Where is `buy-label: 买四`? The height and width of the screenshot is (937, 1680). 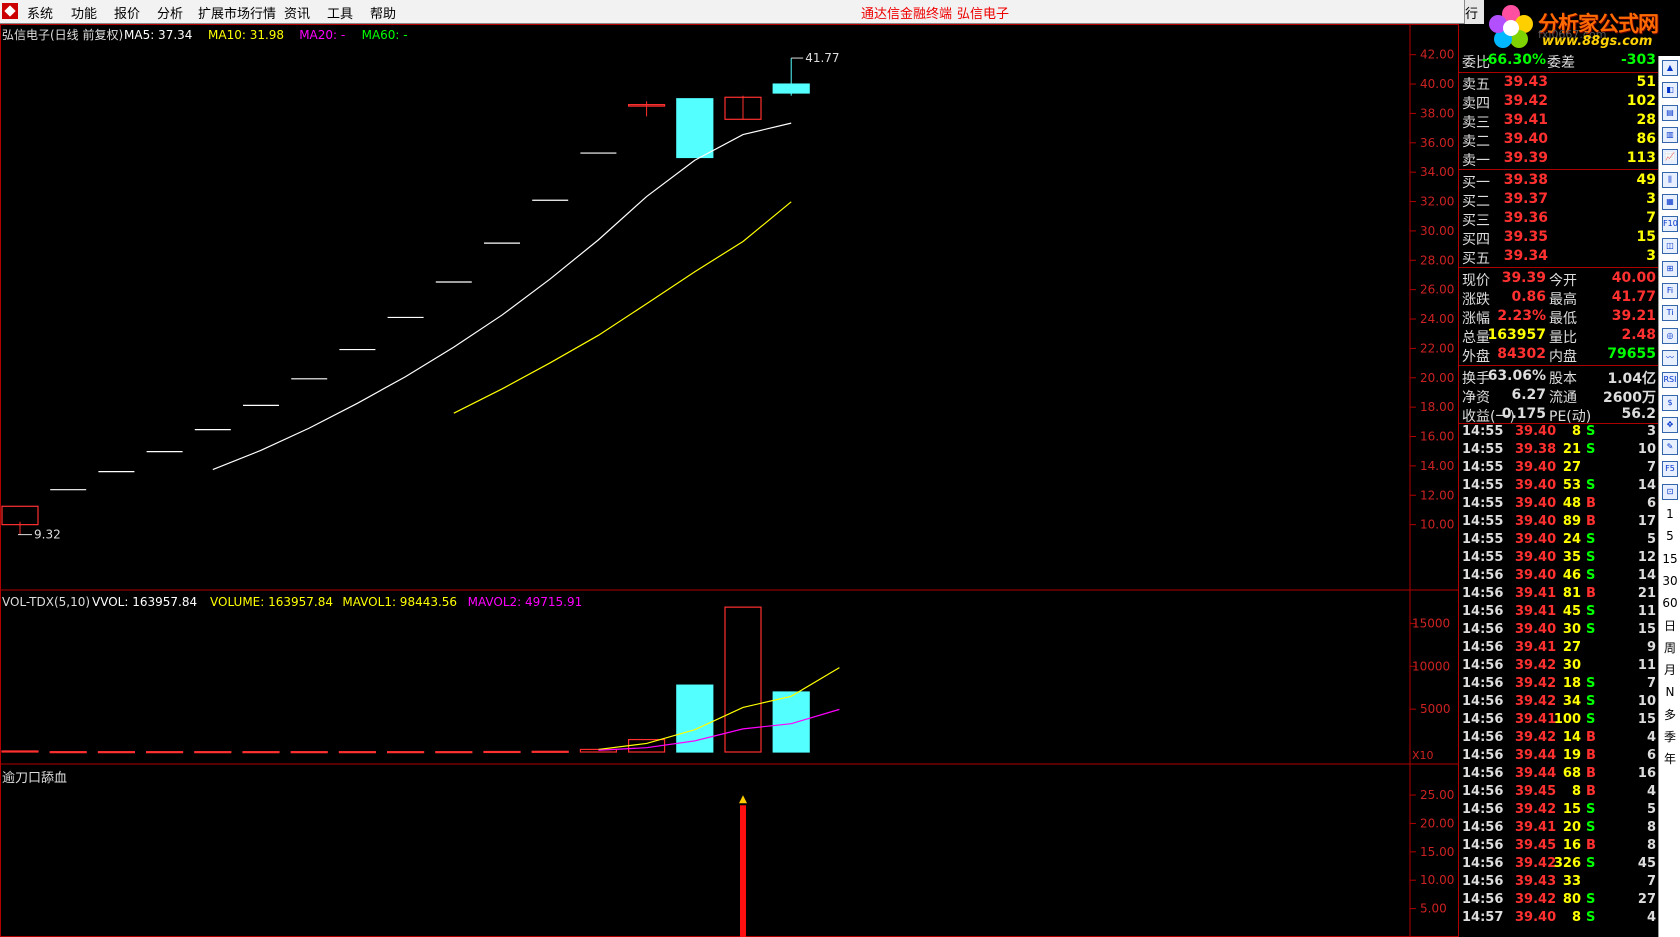 buy-label: 买四 is located at coordinates (1476, 240).